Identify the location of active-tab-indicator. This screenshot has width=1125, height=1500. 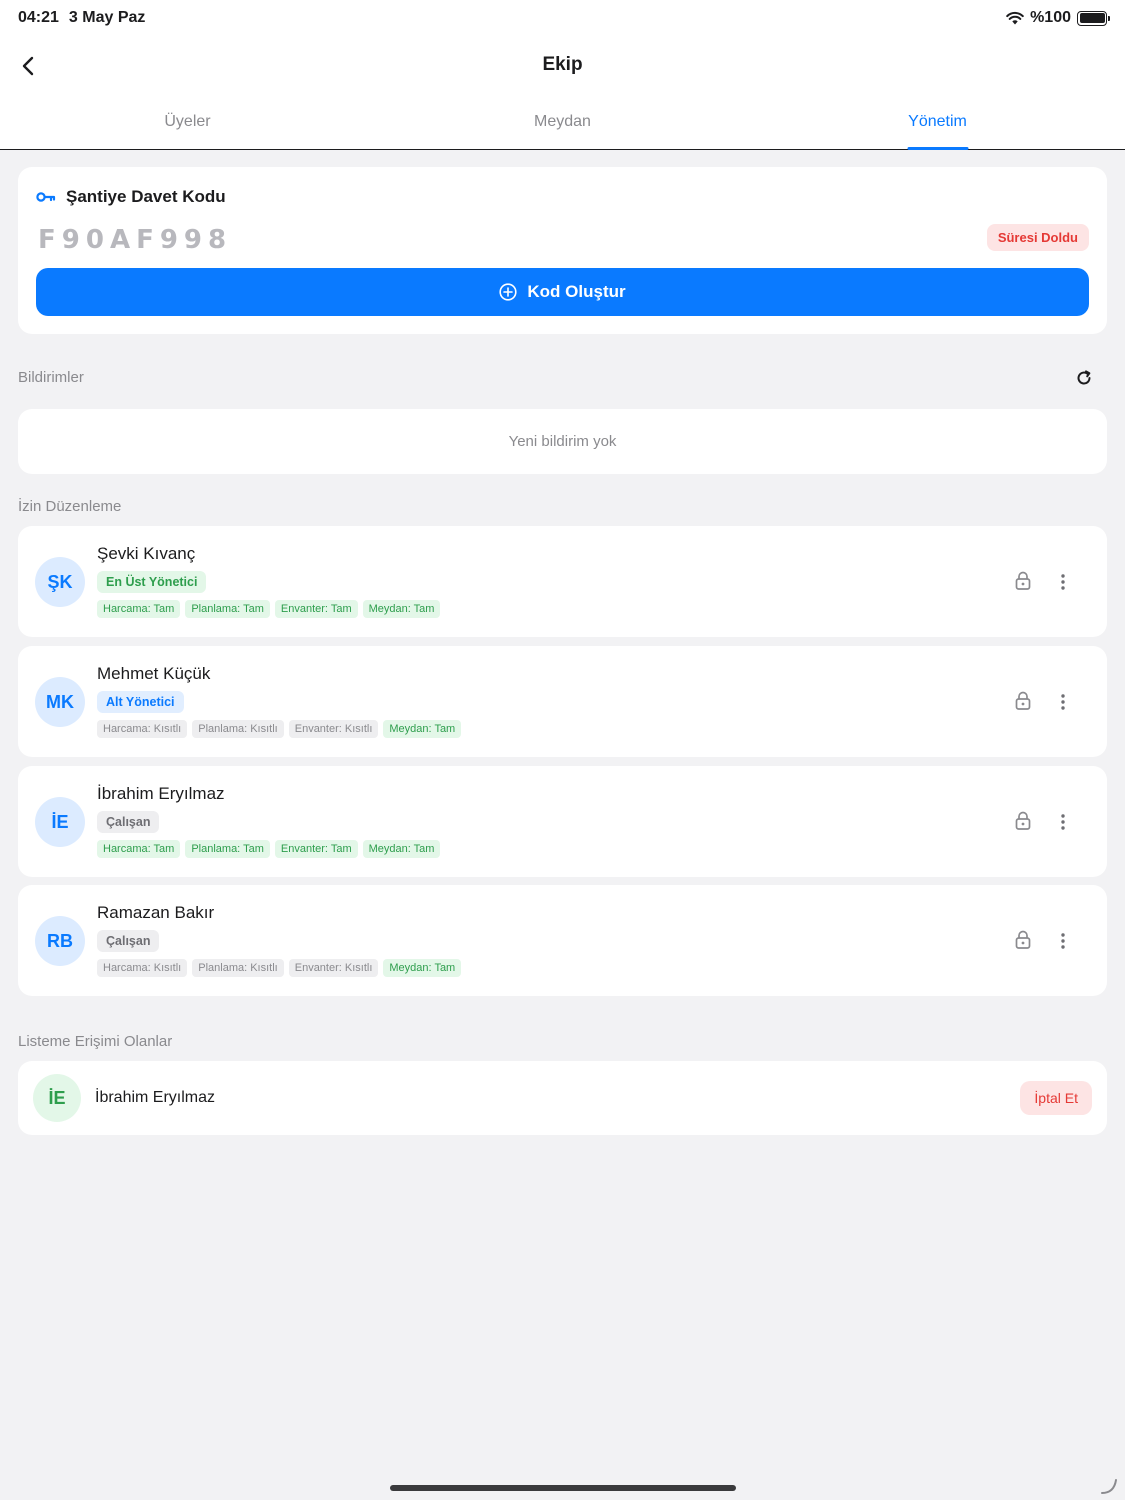
(937, 148).